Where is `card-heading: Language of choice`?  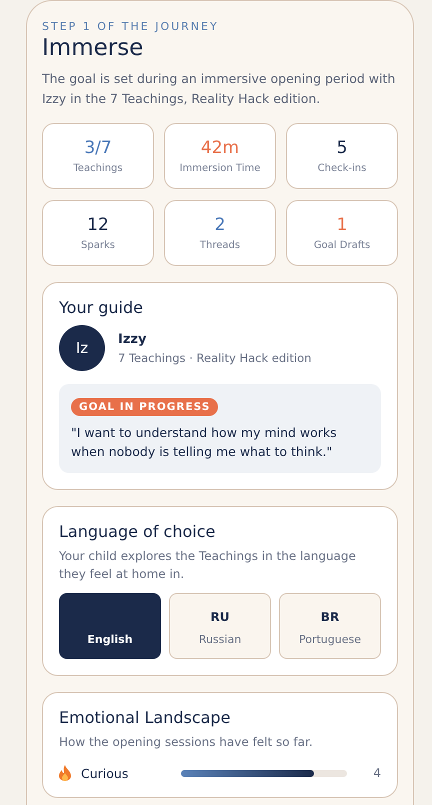
card-heading: Language of choice is located at coordinates (137, 531).